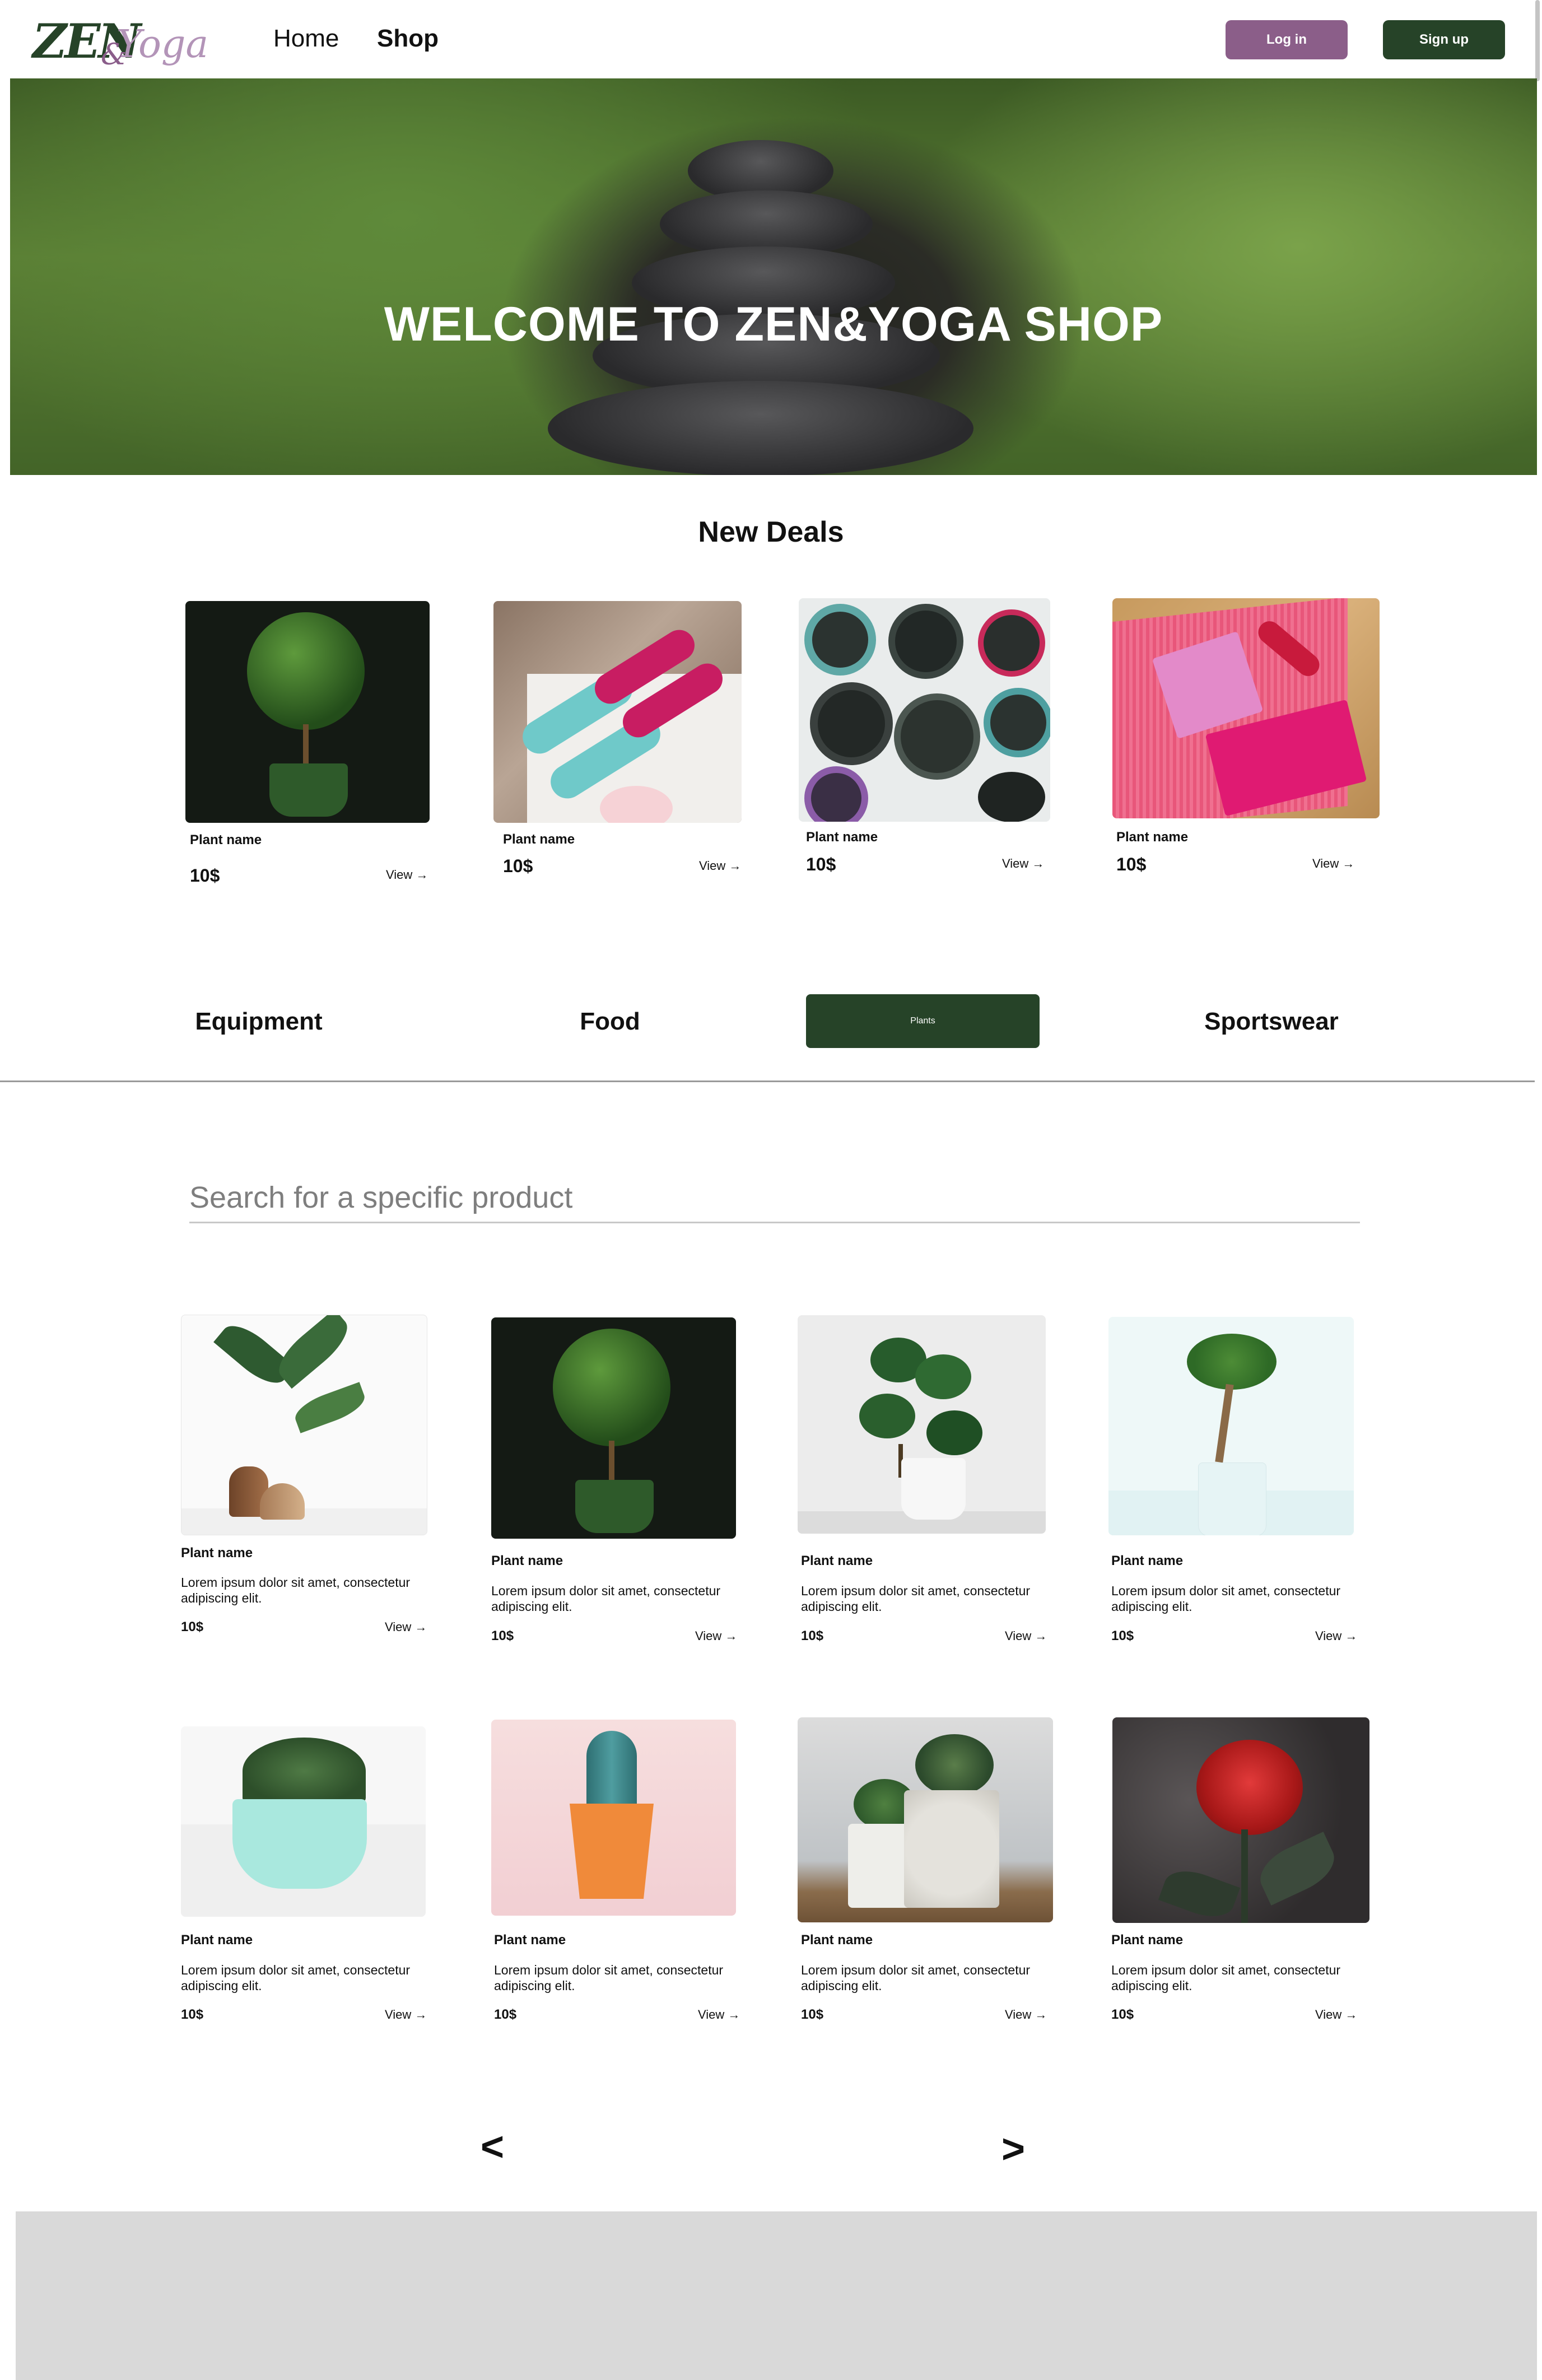 Image resolution: width=1542 pixels, height=2380 pixels. I want to click on next-page-button: >, so click(1013, 2149).